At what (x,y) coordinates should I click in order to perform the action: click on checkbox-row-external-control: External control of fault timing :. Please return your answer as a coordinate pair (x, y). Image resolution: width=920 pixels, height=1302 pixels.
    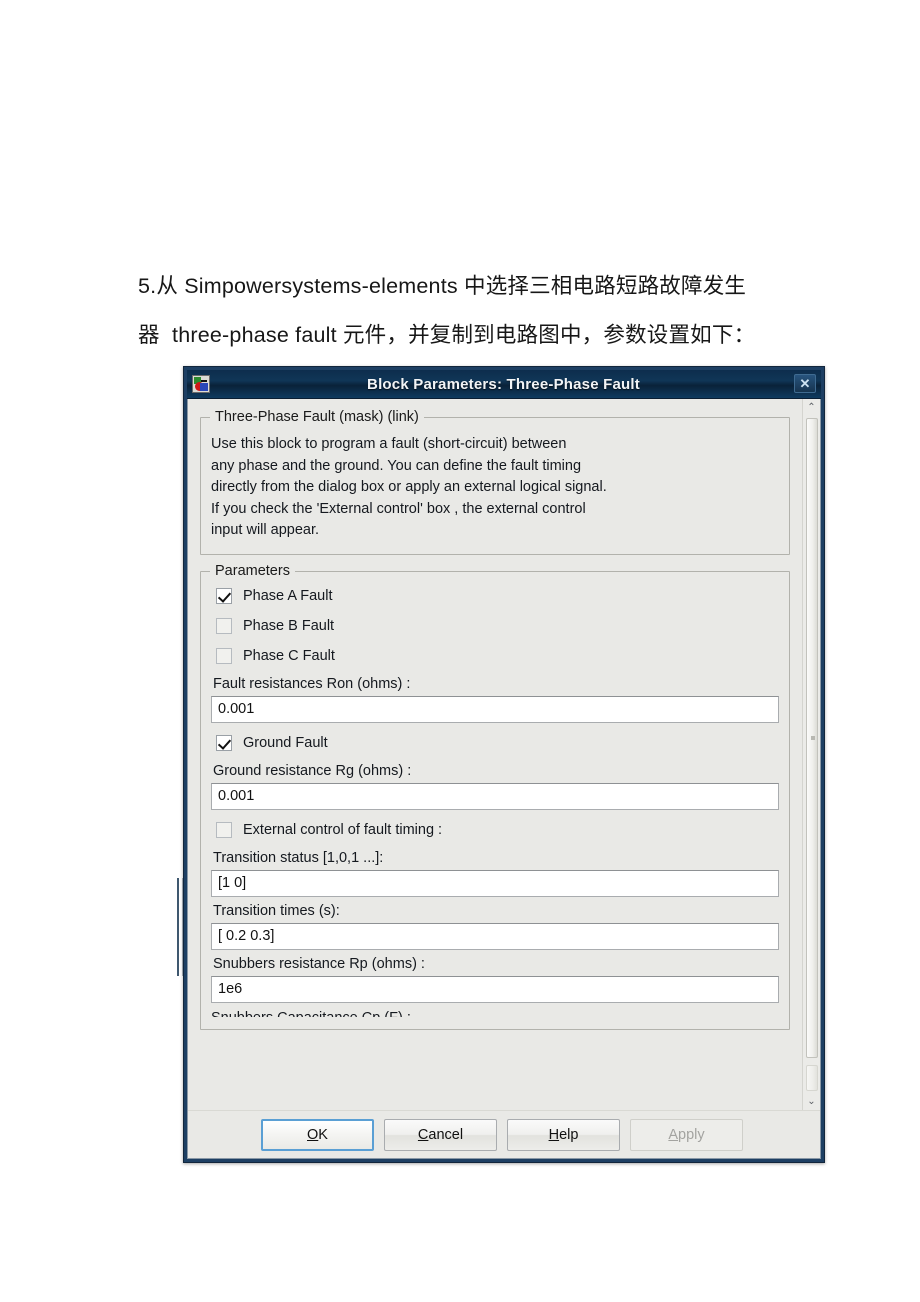
    Looking at the image, I should click on (495, 830).